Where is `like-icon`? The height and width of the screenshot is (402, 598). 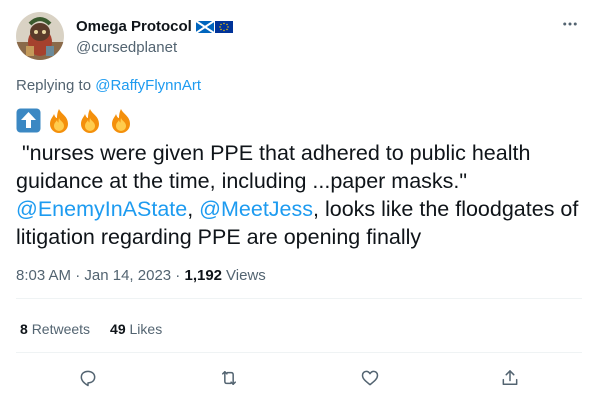
like-icon is located at coordinates (370, 378).